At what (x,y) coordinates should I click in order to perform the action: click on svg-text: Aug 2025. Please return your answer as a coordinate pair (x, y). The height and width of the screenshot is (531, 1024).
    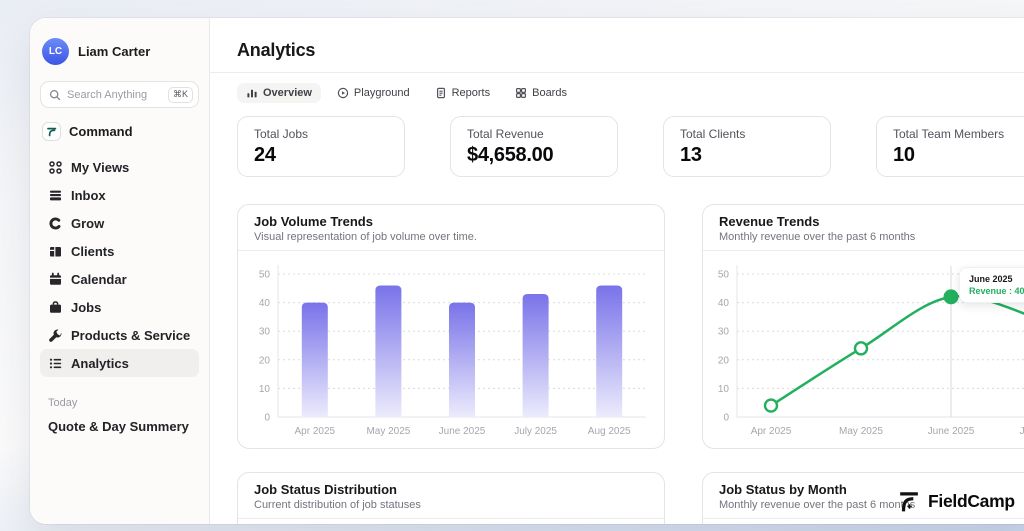
    Looking at the image, I should click on (609, 431).